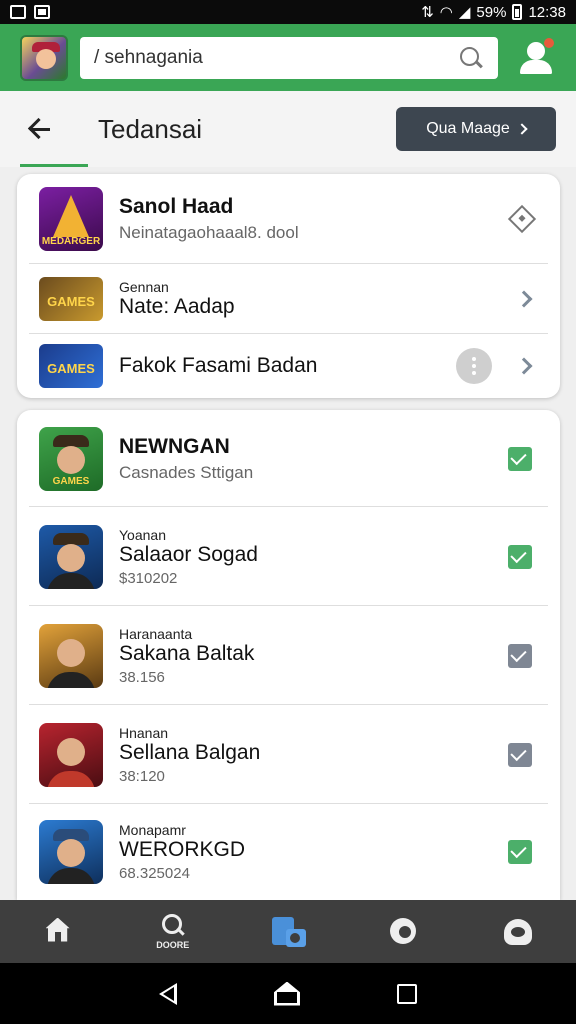 The width and height of the screenshot is (576, 1024). Describe the element at coordinates (154, 873) in the screenshot. I see `item-number: 68.325024` at that location.